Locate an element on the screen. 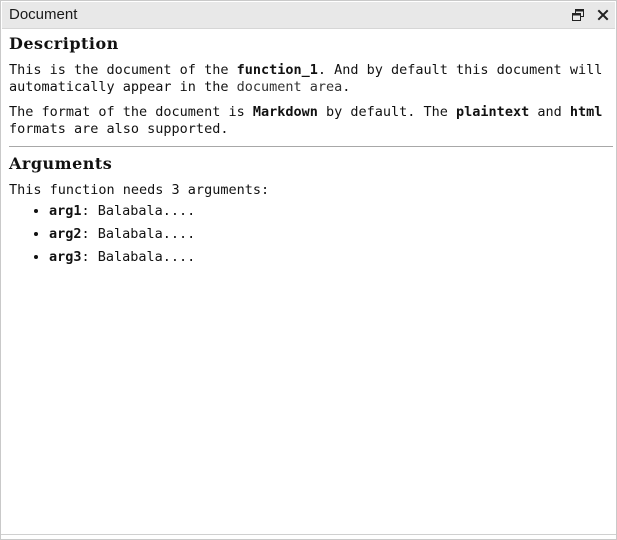 This screenshot has height=540, width=617. close-icon is located at coordinates (603, 15).